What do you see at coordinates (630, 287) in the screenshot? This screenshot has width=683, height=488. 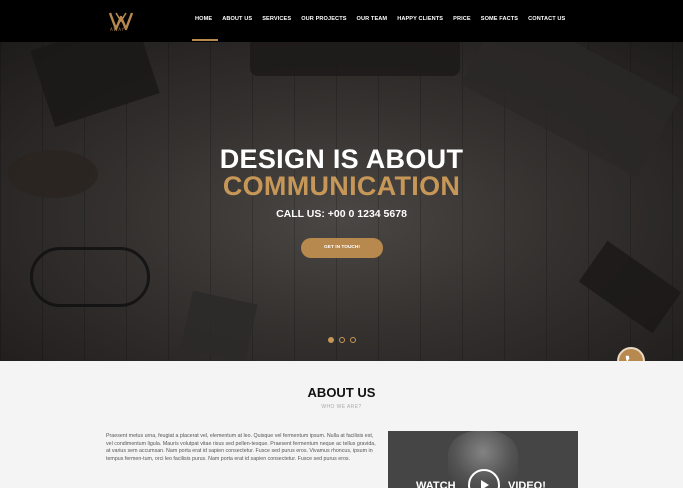 I see `case-image` at bounding box center [630, 287].